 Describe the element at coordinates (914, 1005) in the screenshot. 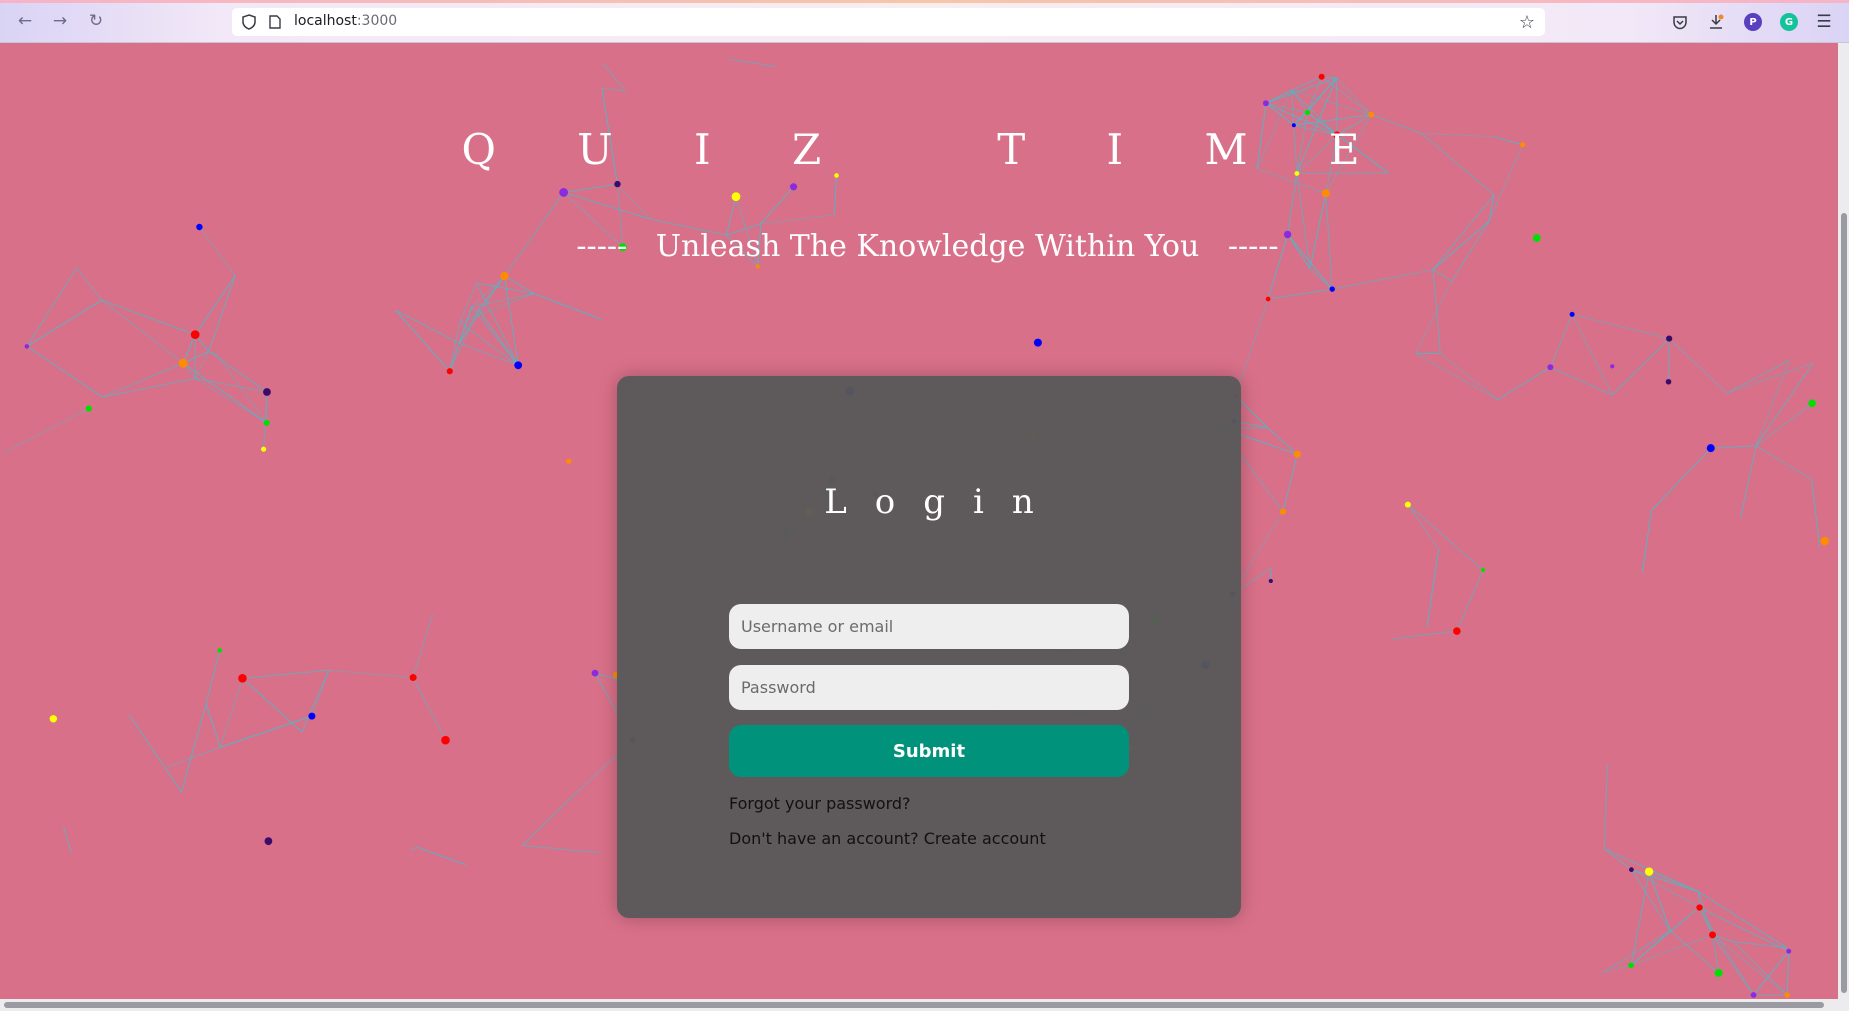

I see `horizontal-scroll-thumb` at that location.